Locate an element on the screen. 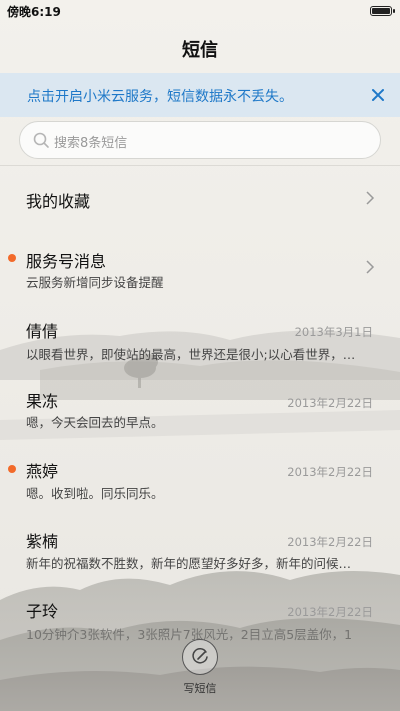 This screenshot has height=711, width=400. conversation-title: 果冻 is located at coordinates (42, 401).